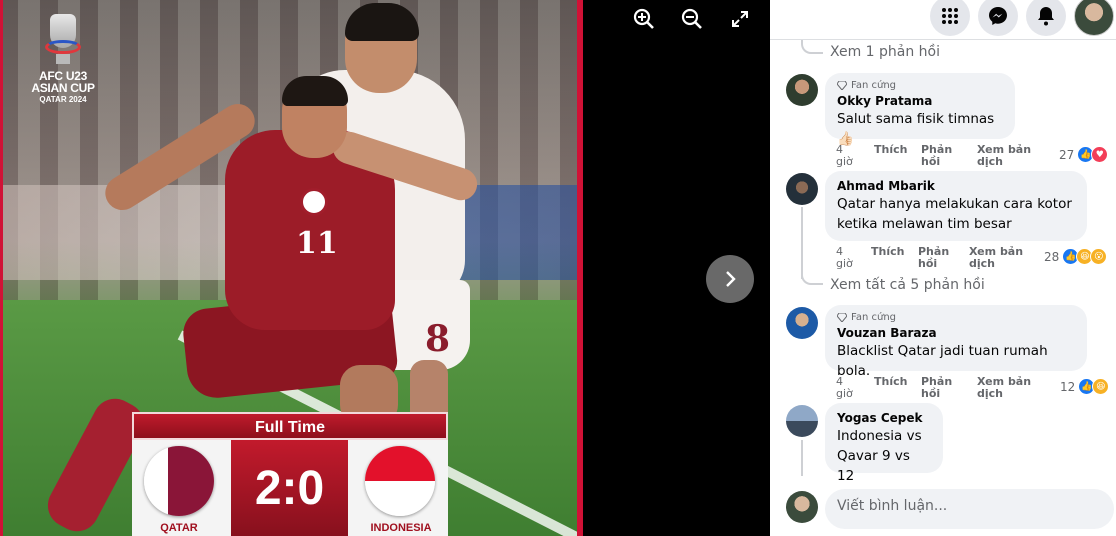 Image resolution: width=1116 pixels, height=536 pixels. What do you see at coordinates (1084, 154) in the screenshot?
I see `reaction-summary: 27 👍 ♥` at bounding box center [1084, 154].